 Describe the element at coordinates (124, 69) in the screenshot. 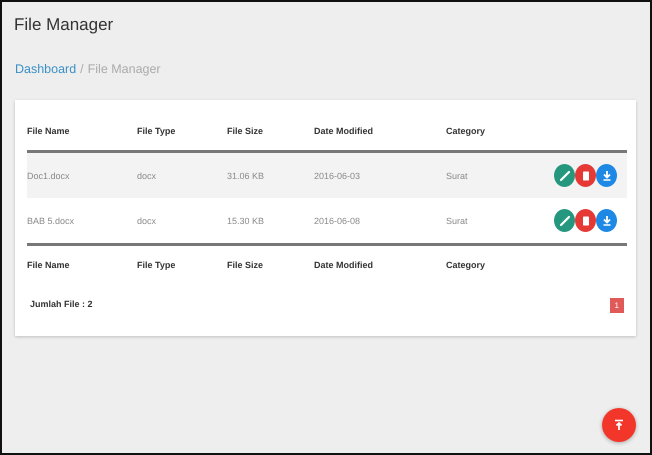

I see `breadcrumb-current: File Manager` at that location.